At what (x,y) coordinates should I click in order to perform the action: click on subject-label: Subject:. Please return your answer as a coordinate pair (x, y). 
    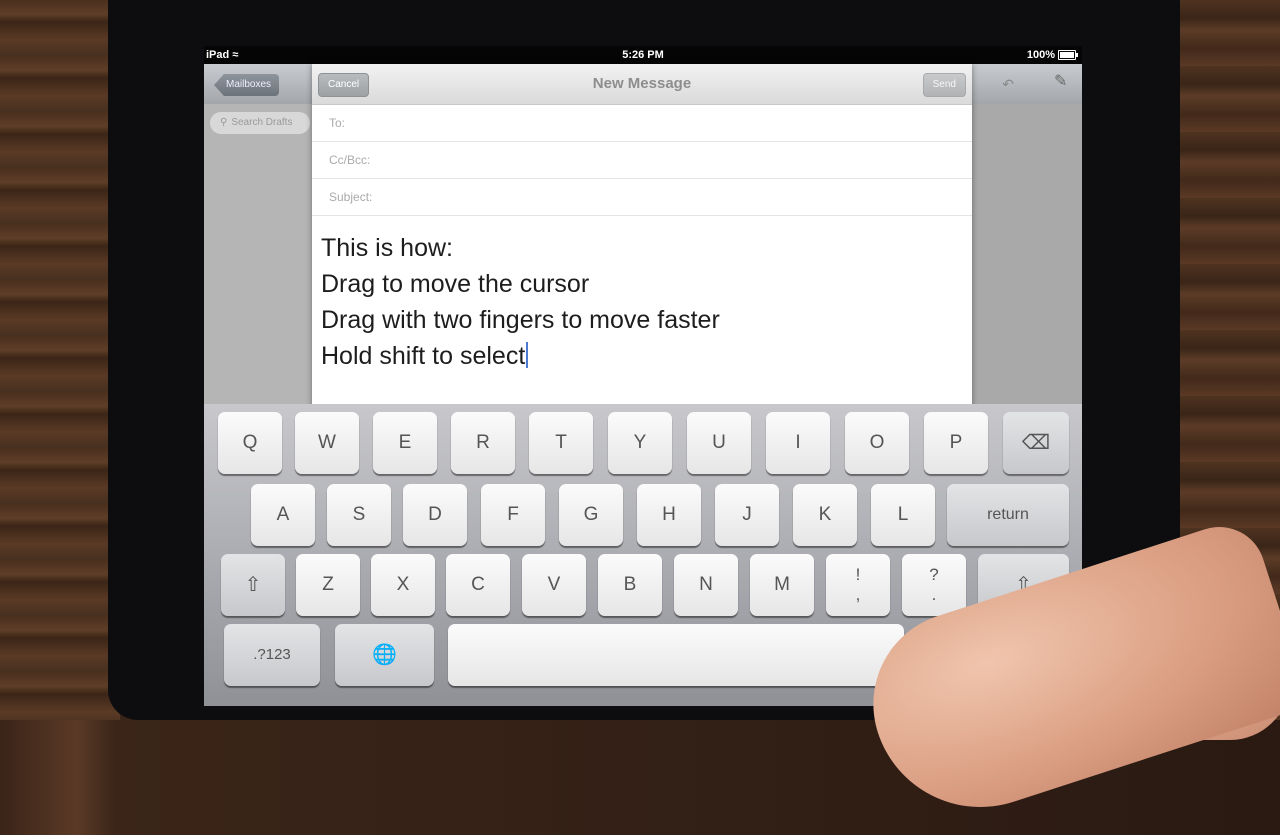
    Looking at the image, I should click on (351, 197).